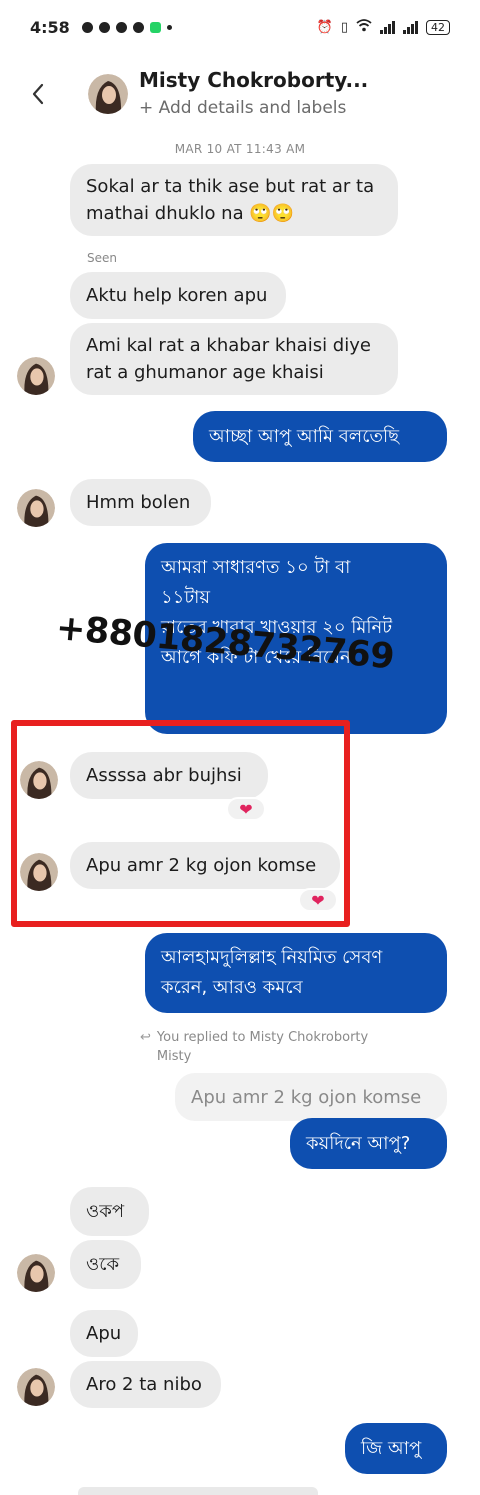 The width and height of the screenshot is (480, 1495). Describe the element at coordinates (306, 1097) in the screenshot. I see `quoted-text: Apu amr 2 kg ojon komse` at that location.